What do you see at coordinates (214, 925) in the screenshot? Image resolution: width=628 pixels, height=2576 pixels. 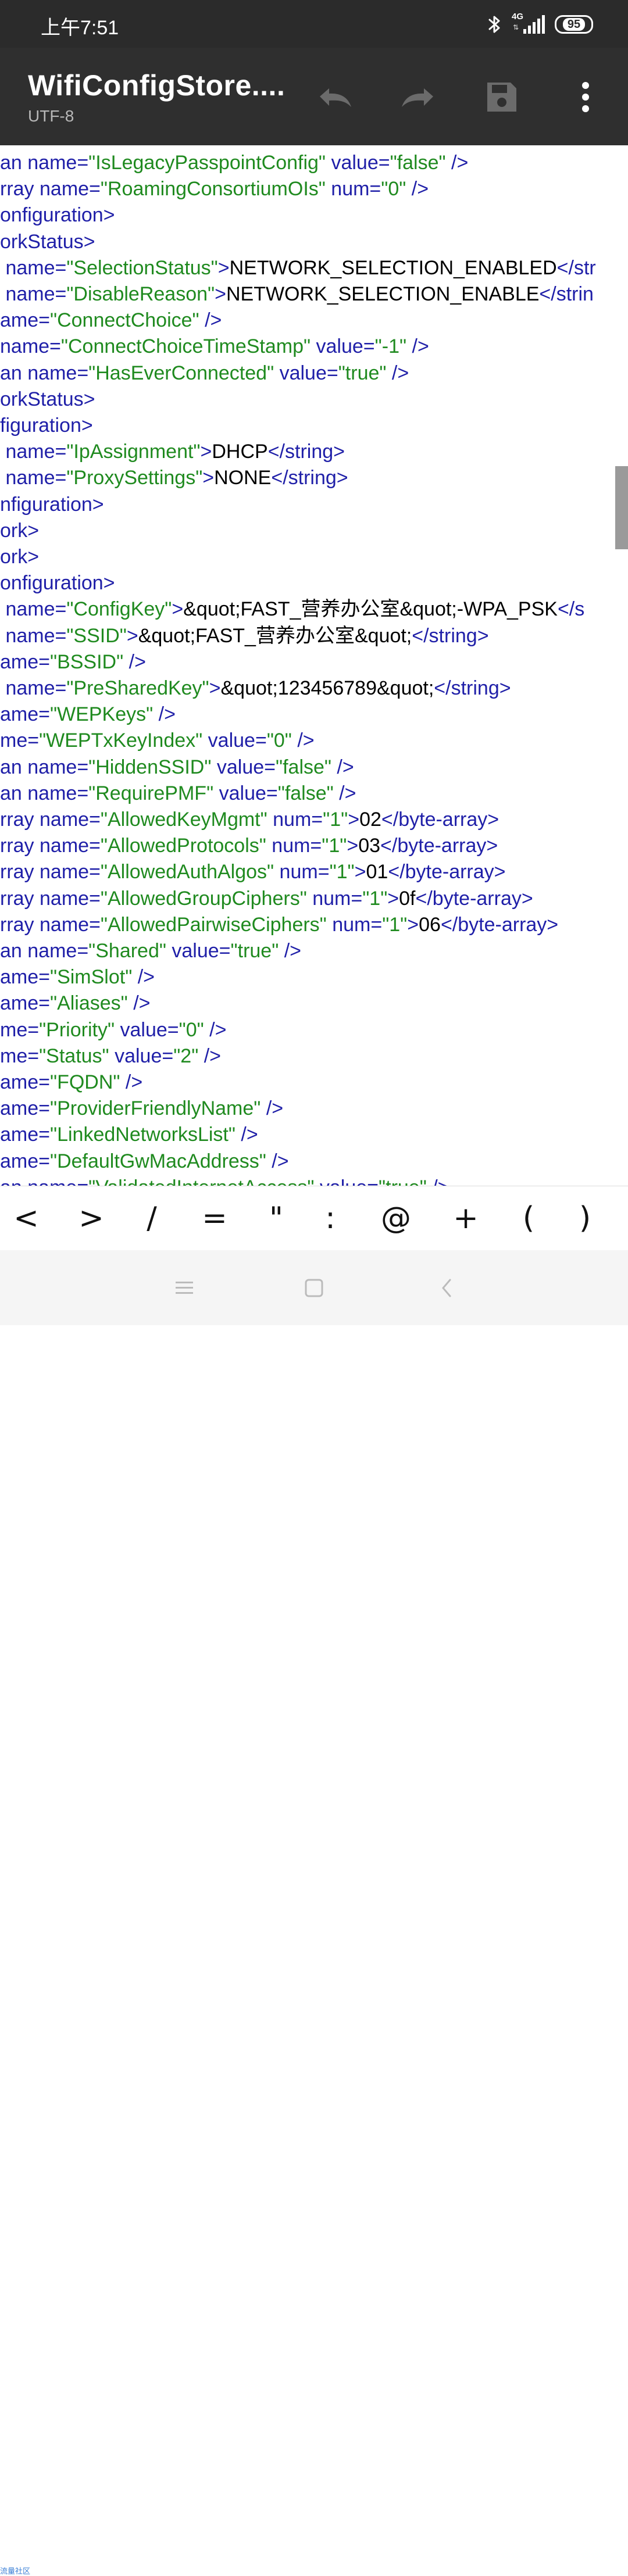 I see `attribute-value: "AllowedPairwiseCiphers"` at bounding box center [214, 925].